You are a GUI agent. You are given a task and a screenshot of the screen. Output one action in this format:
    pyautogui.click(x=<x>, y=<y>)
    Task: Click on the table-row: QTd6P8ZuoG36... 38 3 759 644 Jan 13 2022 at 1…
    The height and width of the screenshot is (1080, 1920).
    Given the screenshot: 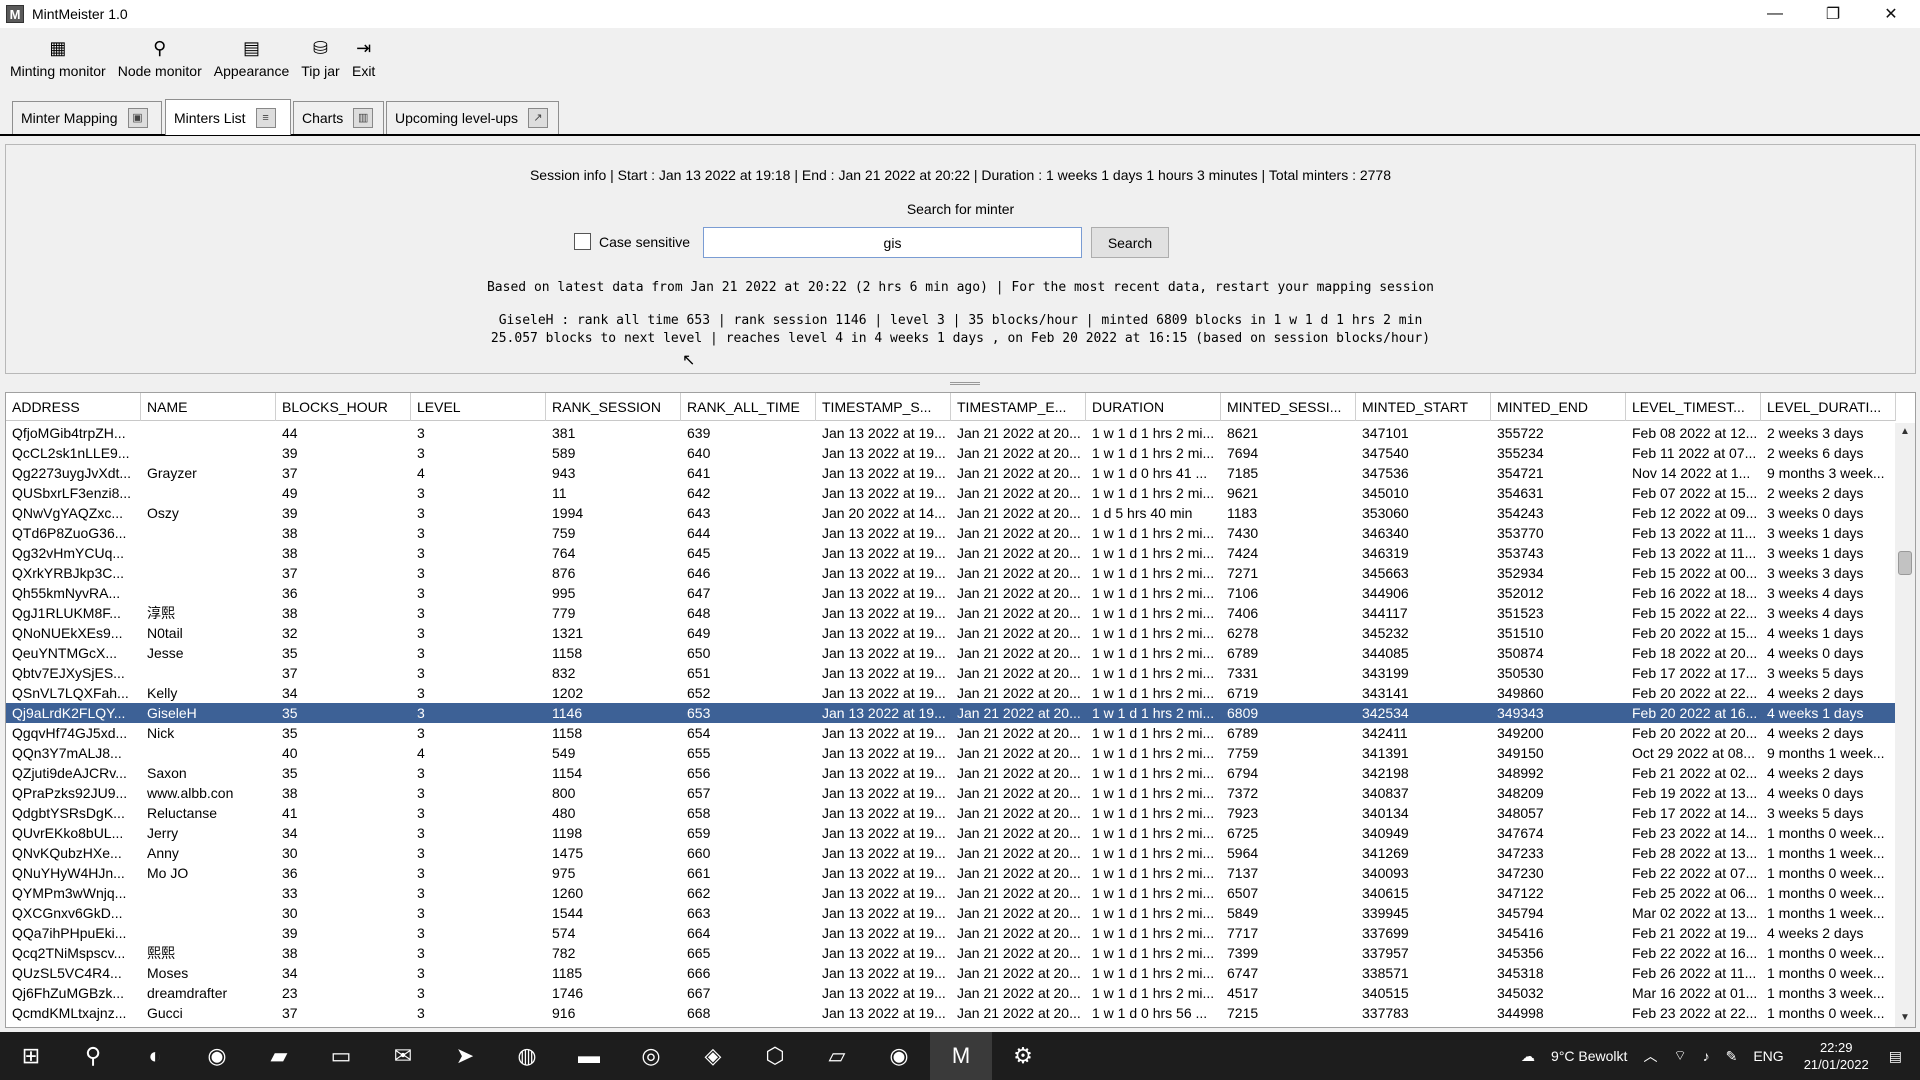 What is the action you would take?
    pyautogui.click(x=951, y=533)
    